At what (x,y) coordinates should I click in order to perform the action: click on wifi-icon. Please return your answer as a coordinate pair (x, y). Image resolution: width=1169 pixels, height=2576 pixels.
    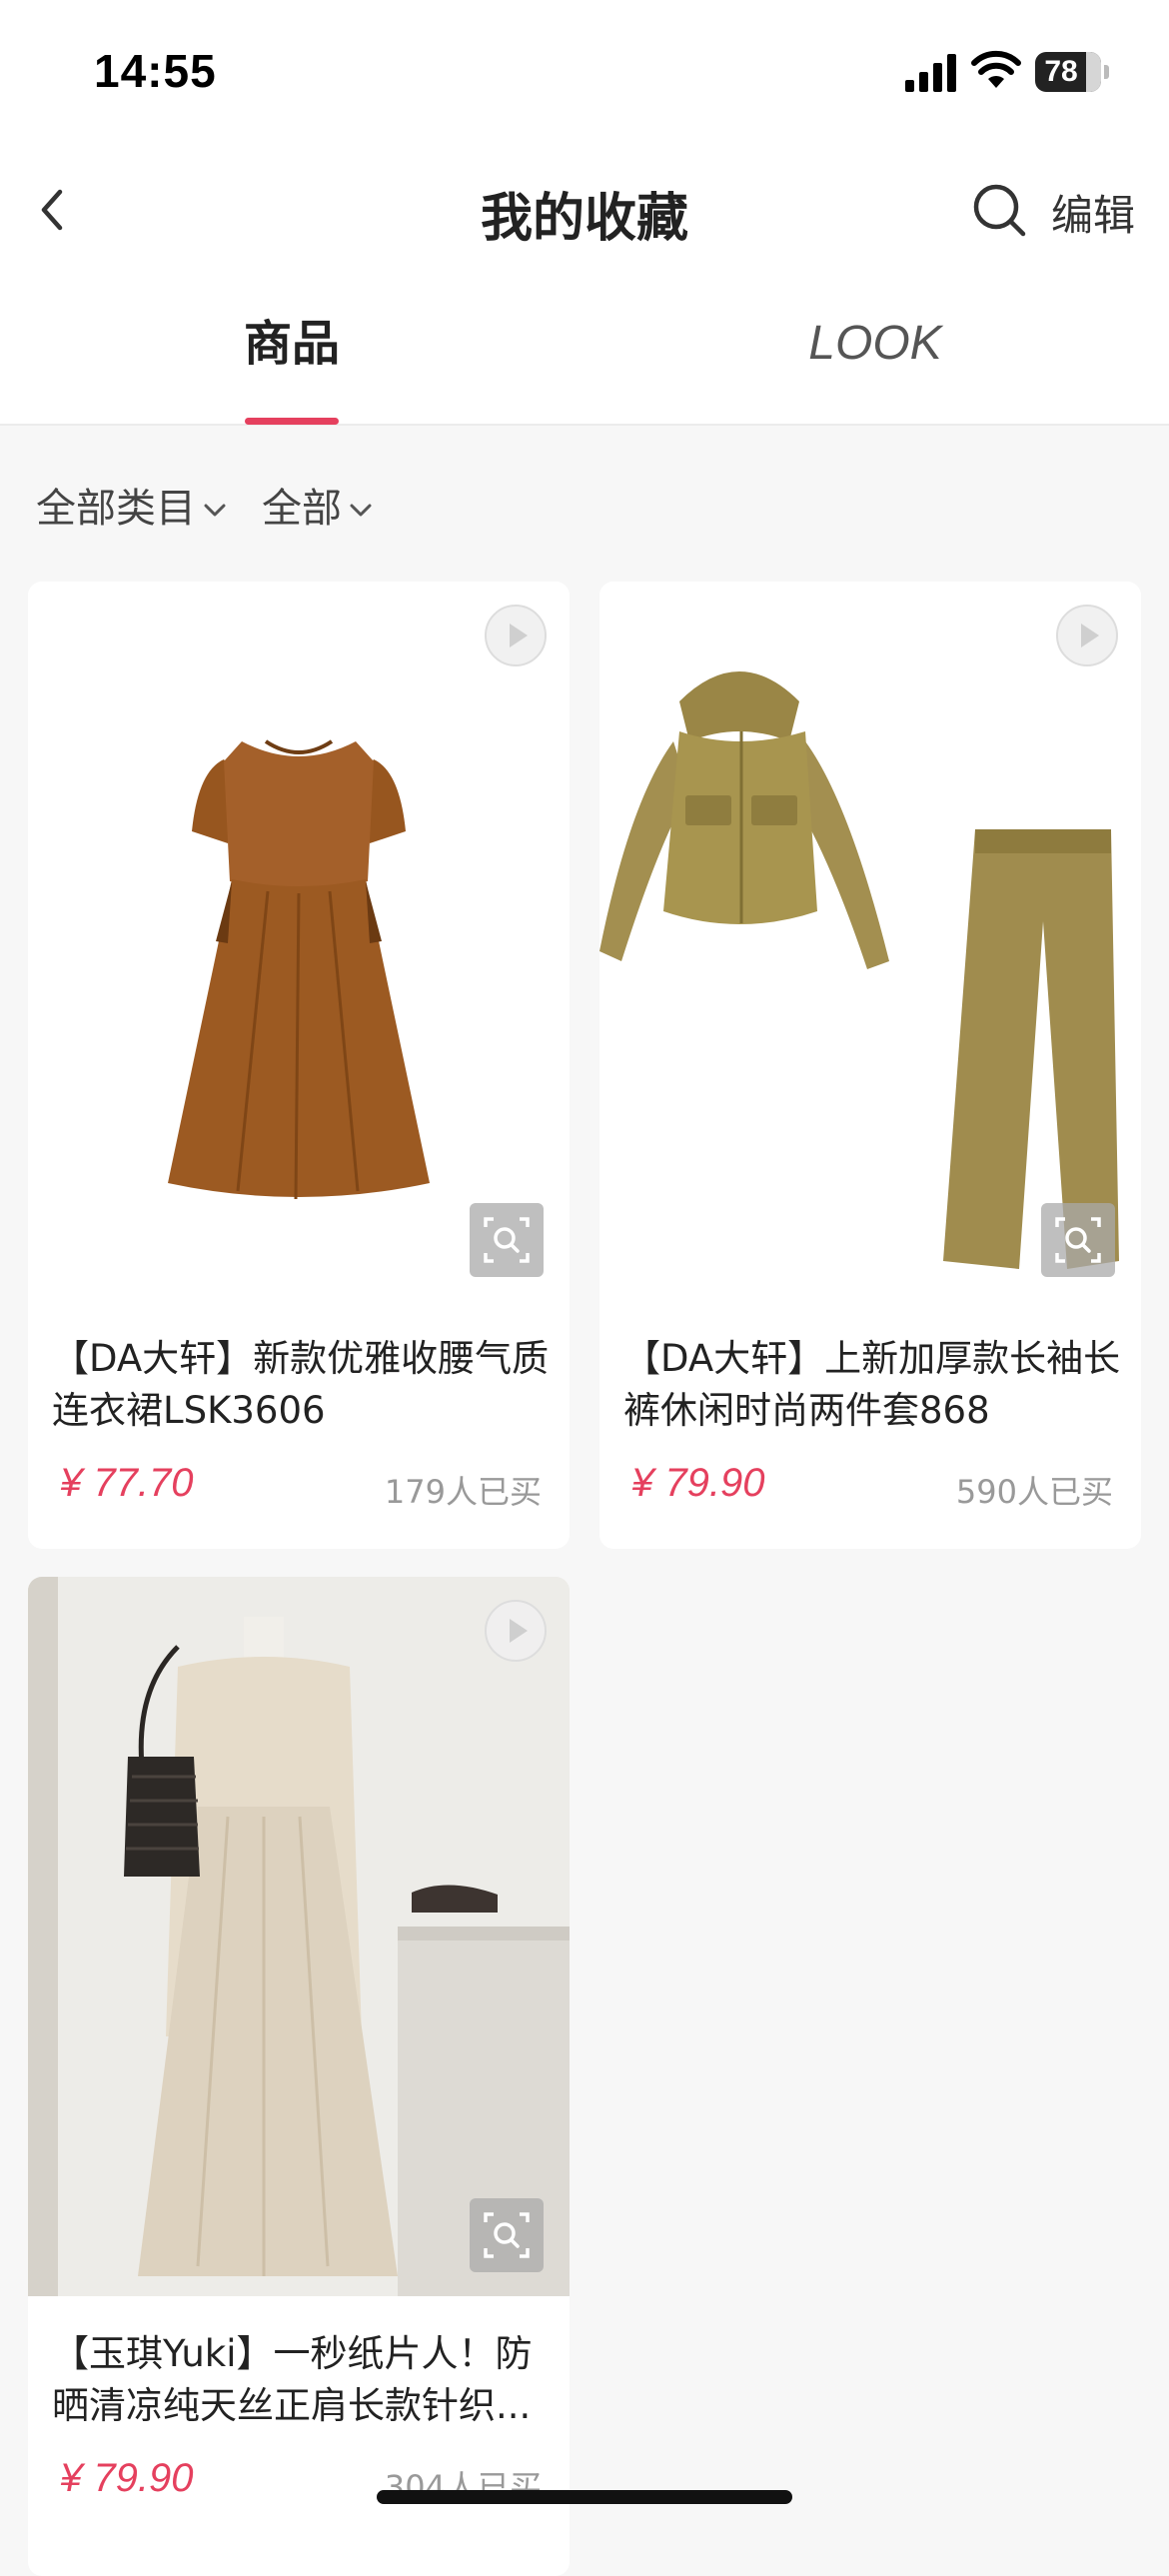
    Looking at the image, I should click on (996, 69).